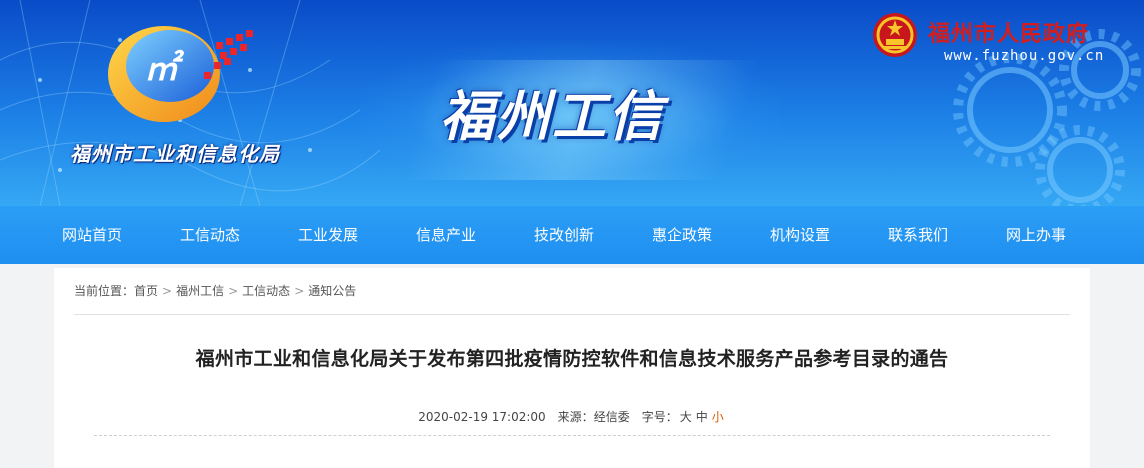  I want to click on nav-item-industry: 工业发展, so click(328, 235).